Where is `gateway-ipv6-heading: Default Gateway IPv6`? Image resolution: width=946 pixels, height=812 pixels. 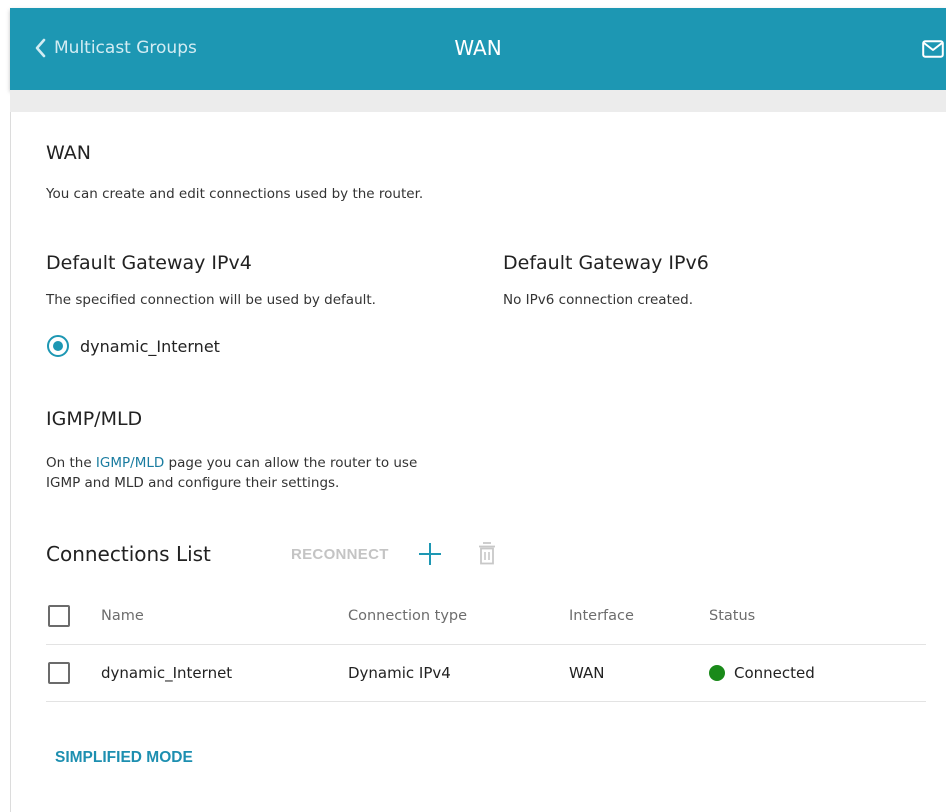 gateway-ipv6-heading: Default Gateway IPv6 is located at coordinates (606, 263).